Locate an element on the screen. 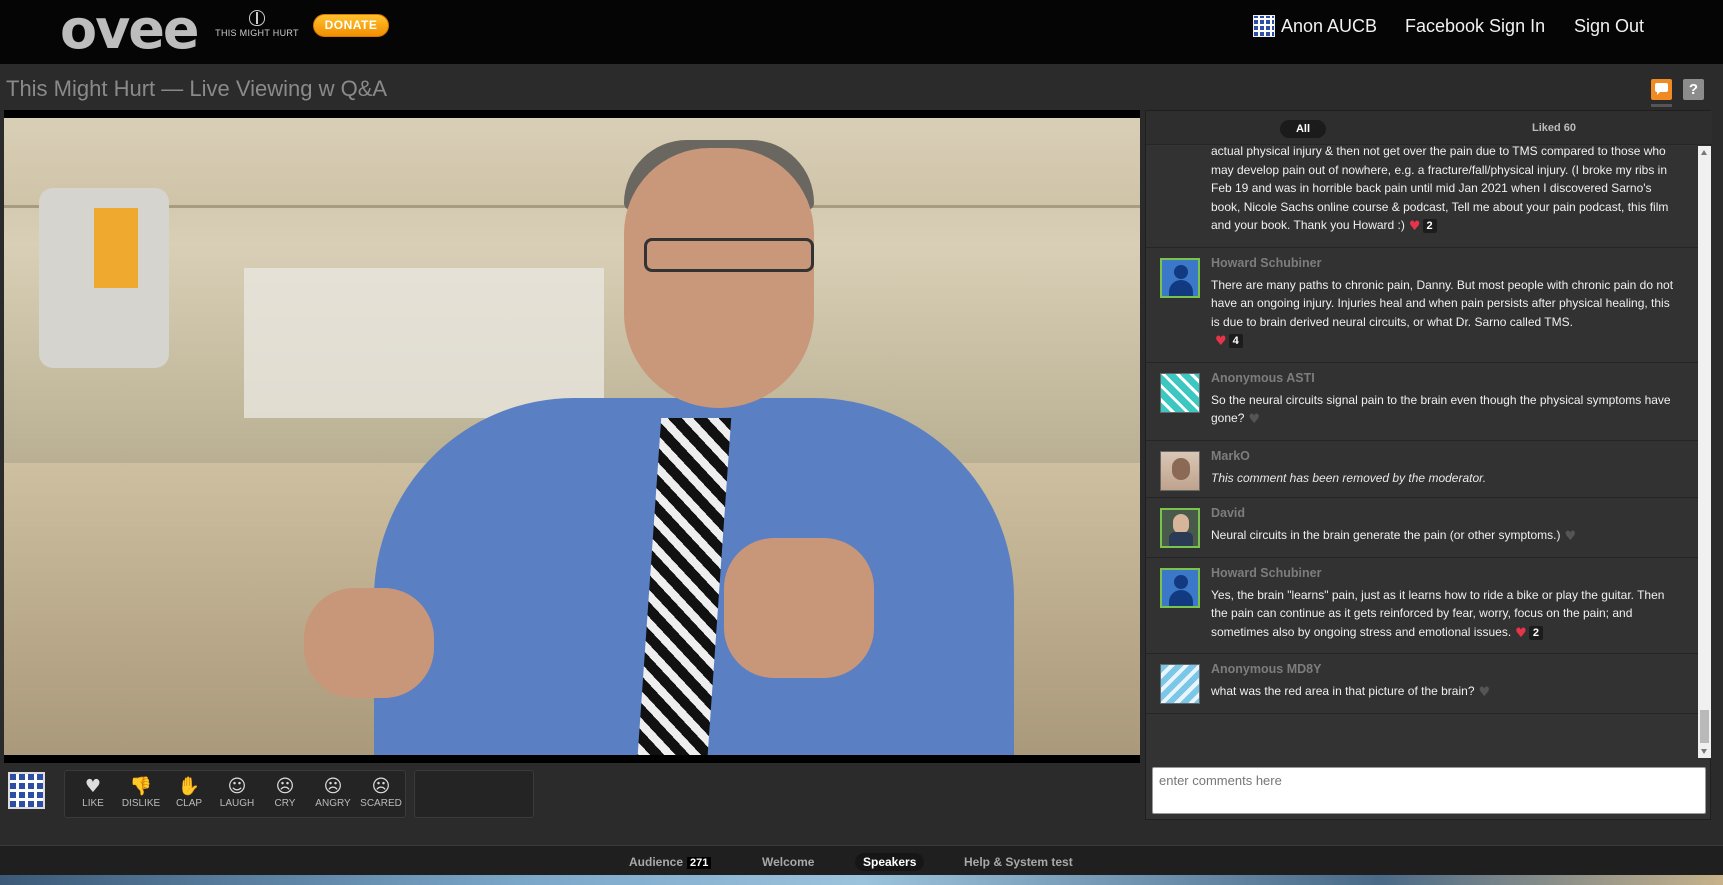  scared-face-icon: ☹ is located at coordinates (381, 786).